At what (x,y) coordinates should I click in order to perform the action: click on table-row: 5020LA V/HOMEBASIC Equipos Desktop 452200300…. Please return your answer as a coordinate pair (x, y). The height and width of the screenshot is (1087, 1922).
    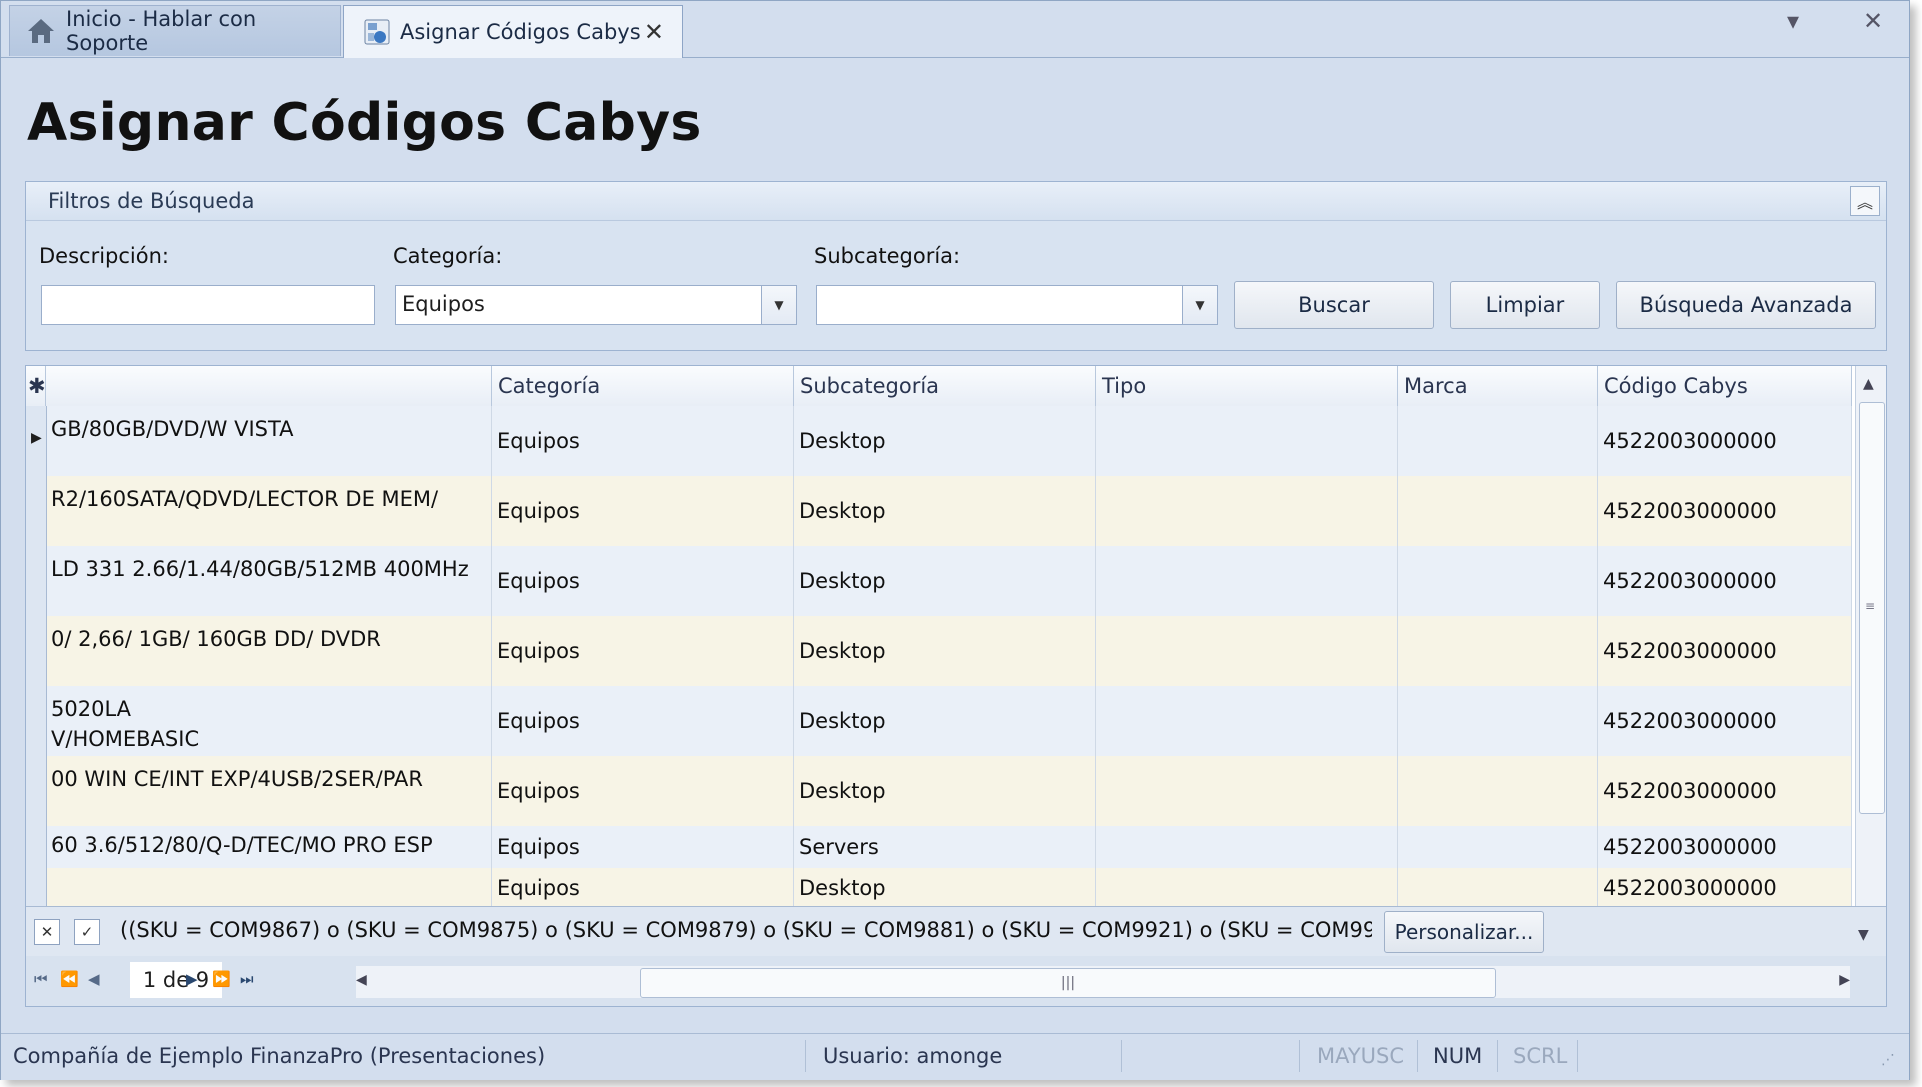
    Looking at the image, I should click on (939, 721).